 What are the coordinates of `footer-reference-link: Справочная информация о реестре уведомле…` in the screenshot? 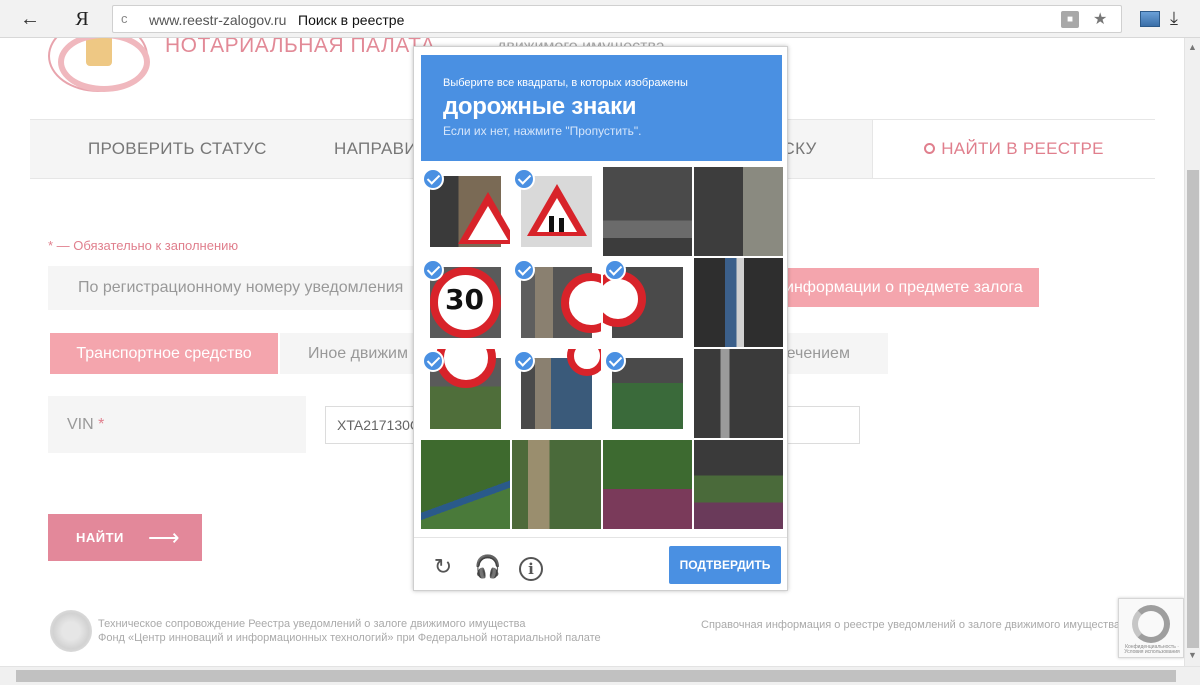 It's located at (910, 625).